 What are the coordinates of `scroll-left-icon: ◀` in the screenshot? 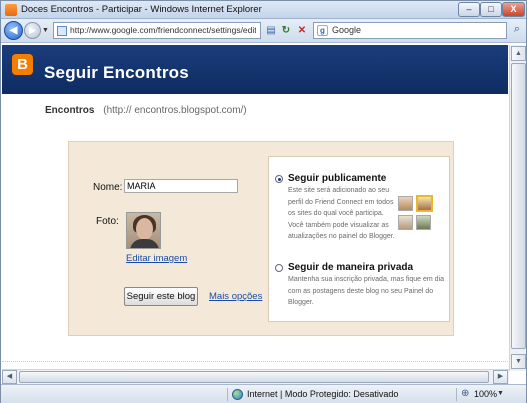 It's located at (9, 377).